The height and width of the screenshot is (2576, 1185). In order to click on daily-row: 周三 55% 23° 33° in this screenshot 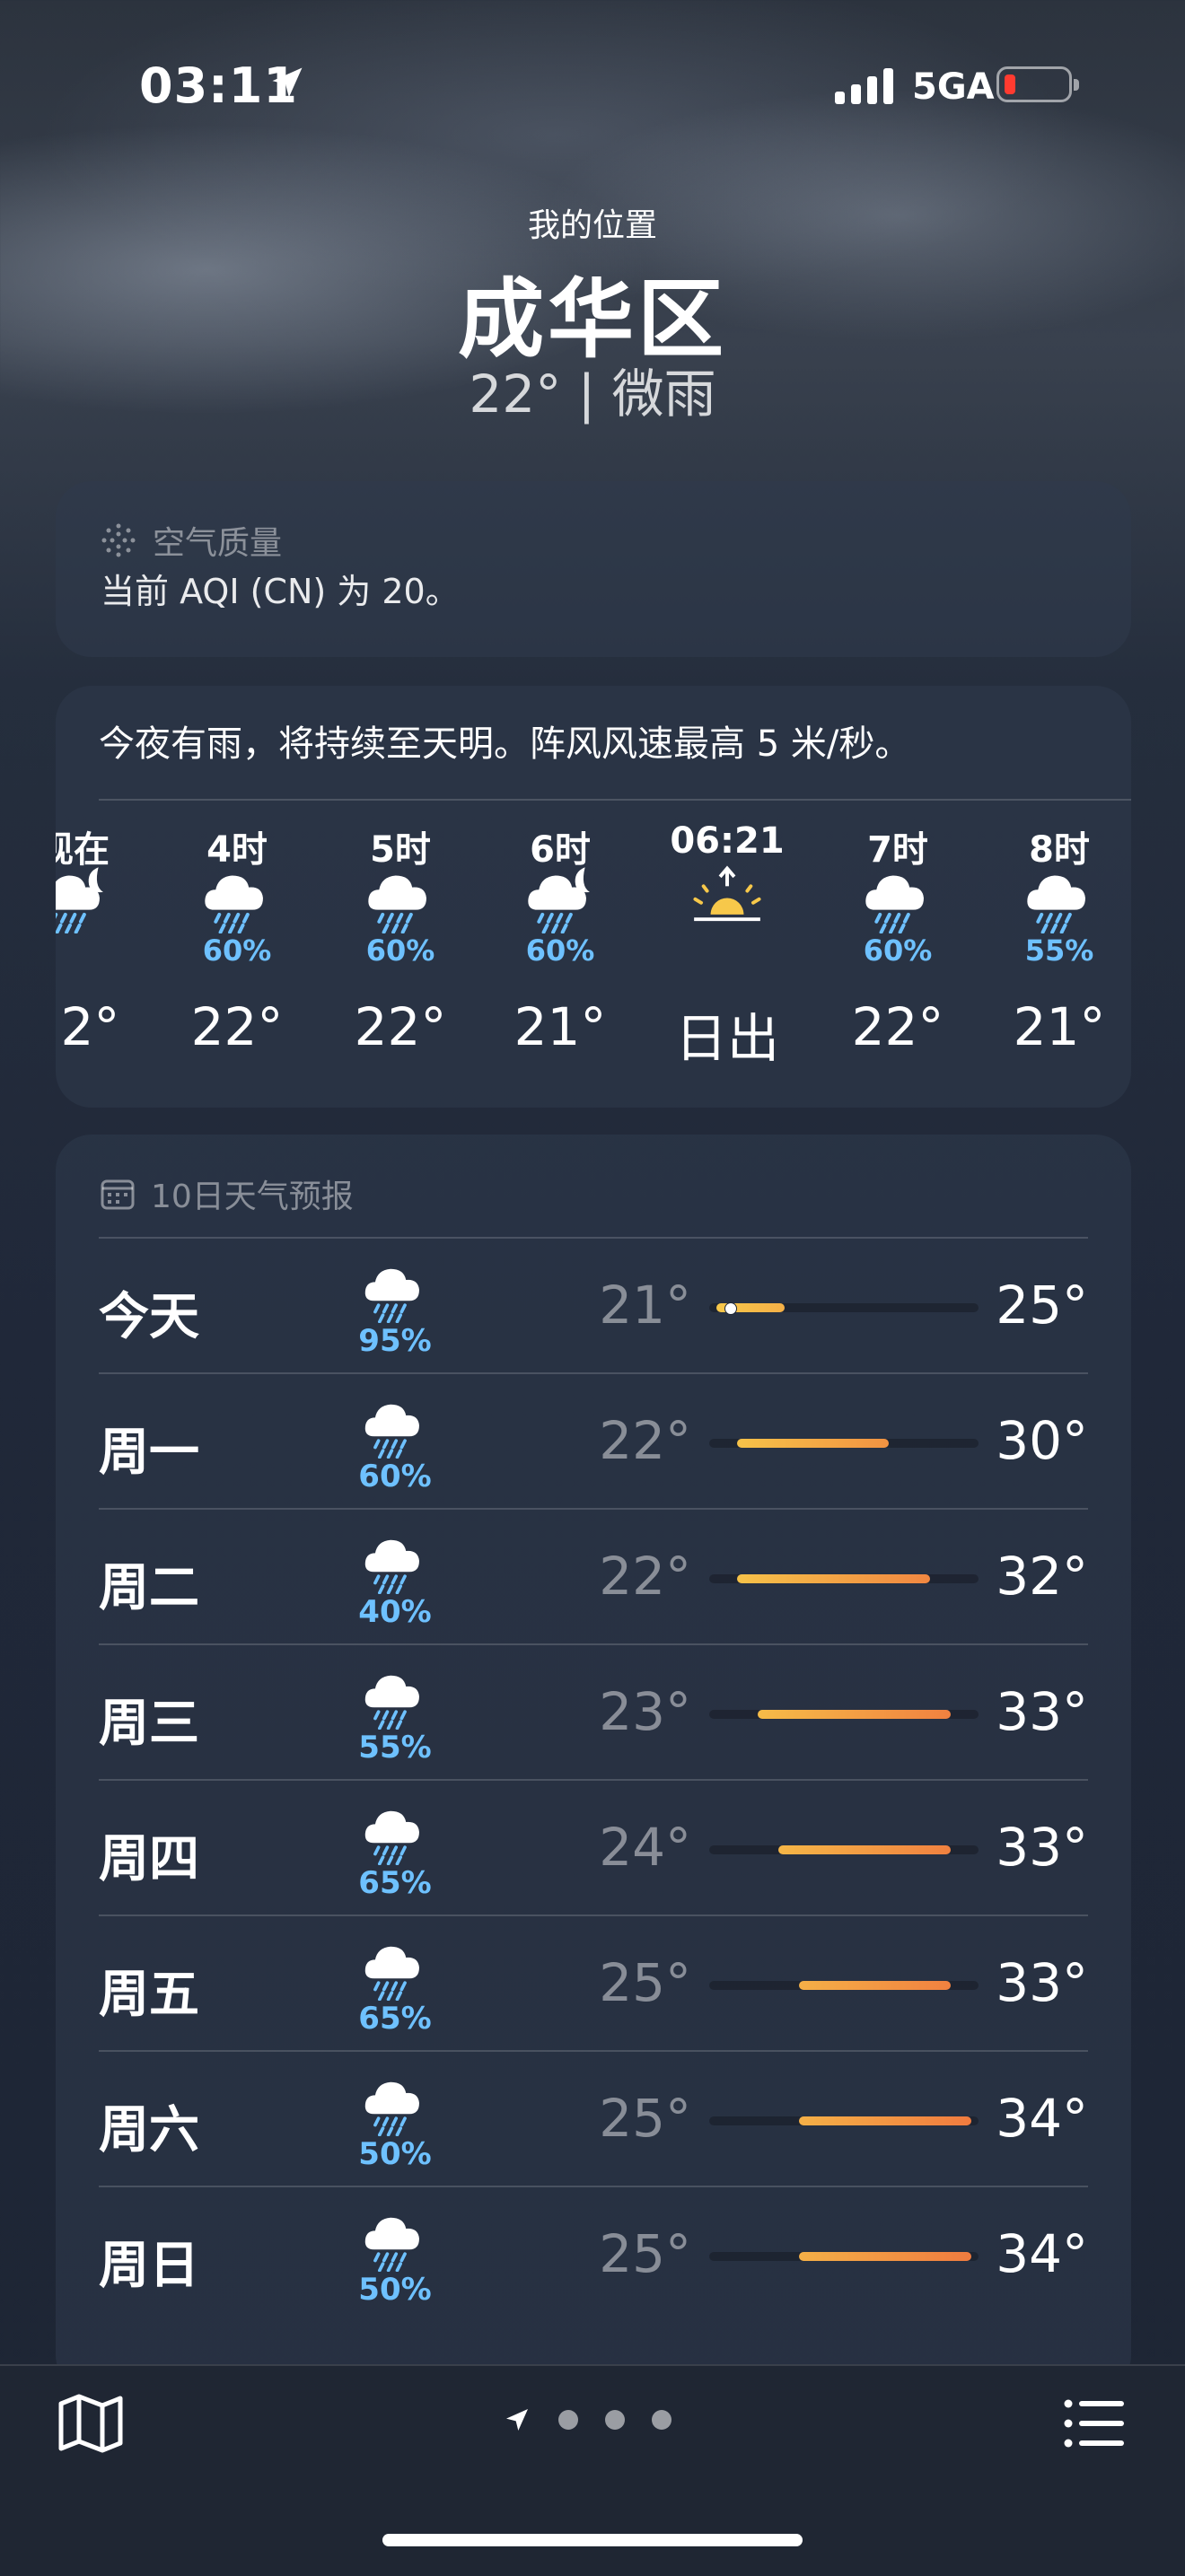, I will do `click(593, 1711)`.